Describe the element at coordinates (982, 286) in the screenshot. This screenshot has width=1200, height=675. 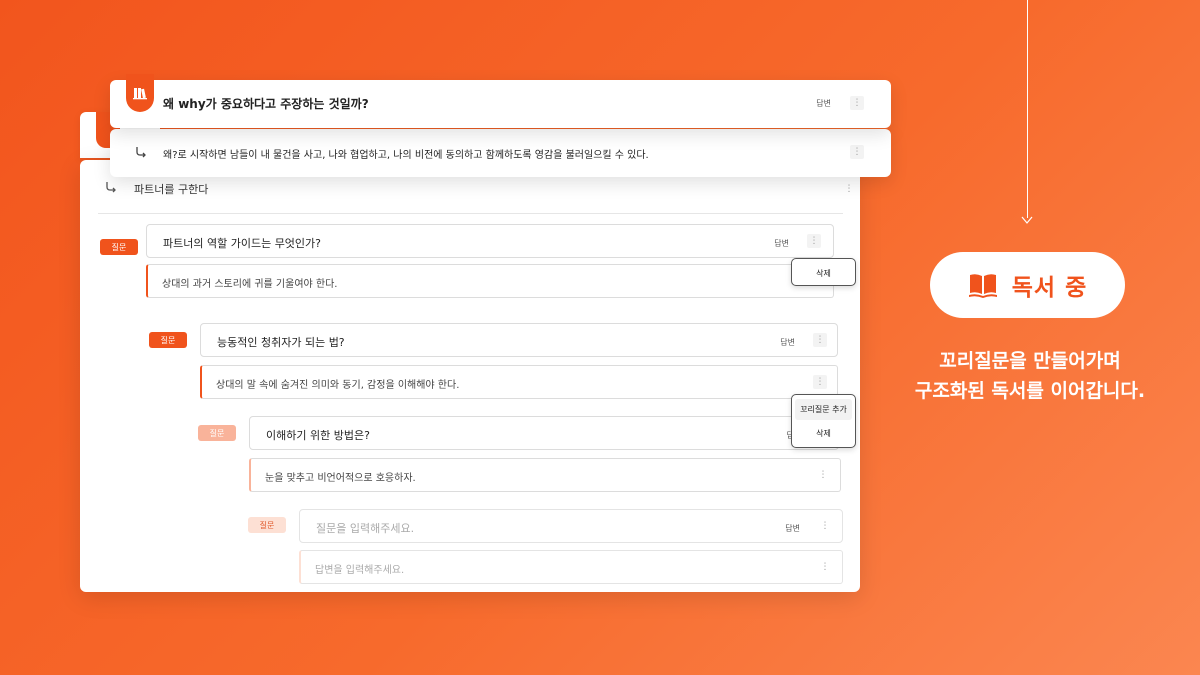
I see `open-book-icon` at that location.